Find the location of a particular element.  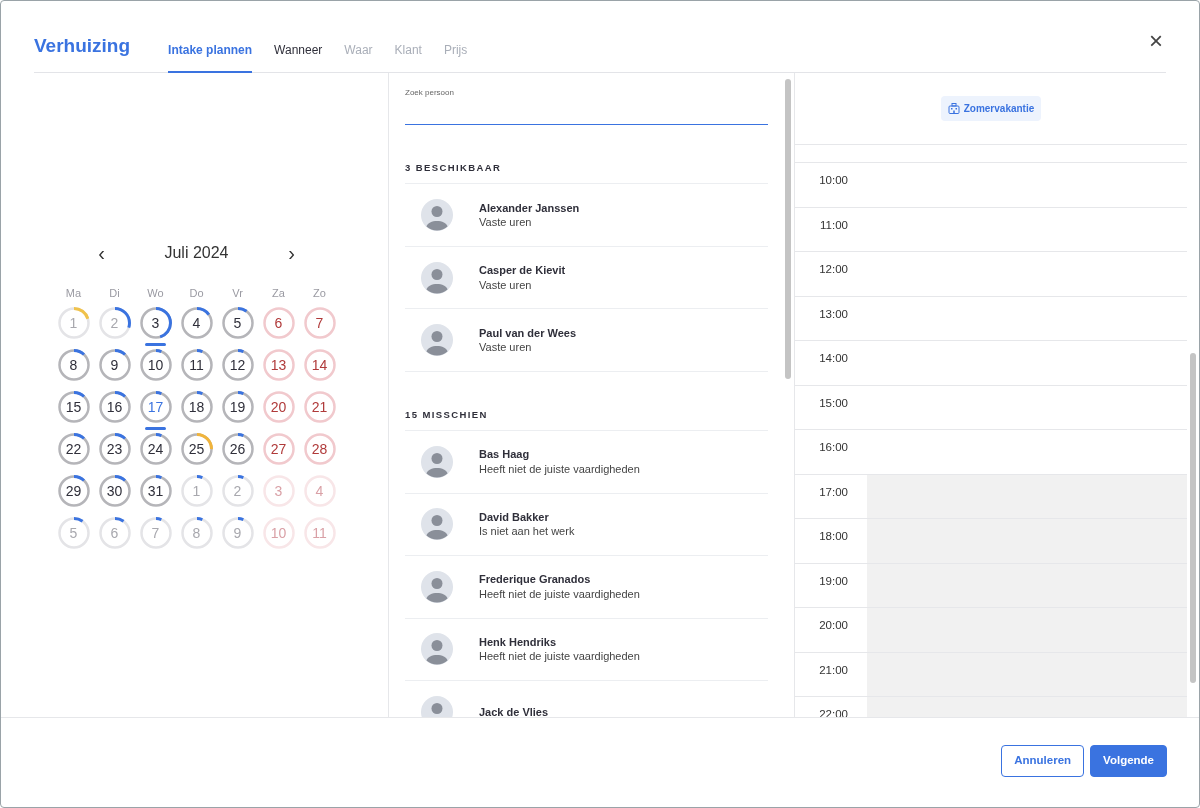

time-label: 16:00 is located at coordinates (833, 447).